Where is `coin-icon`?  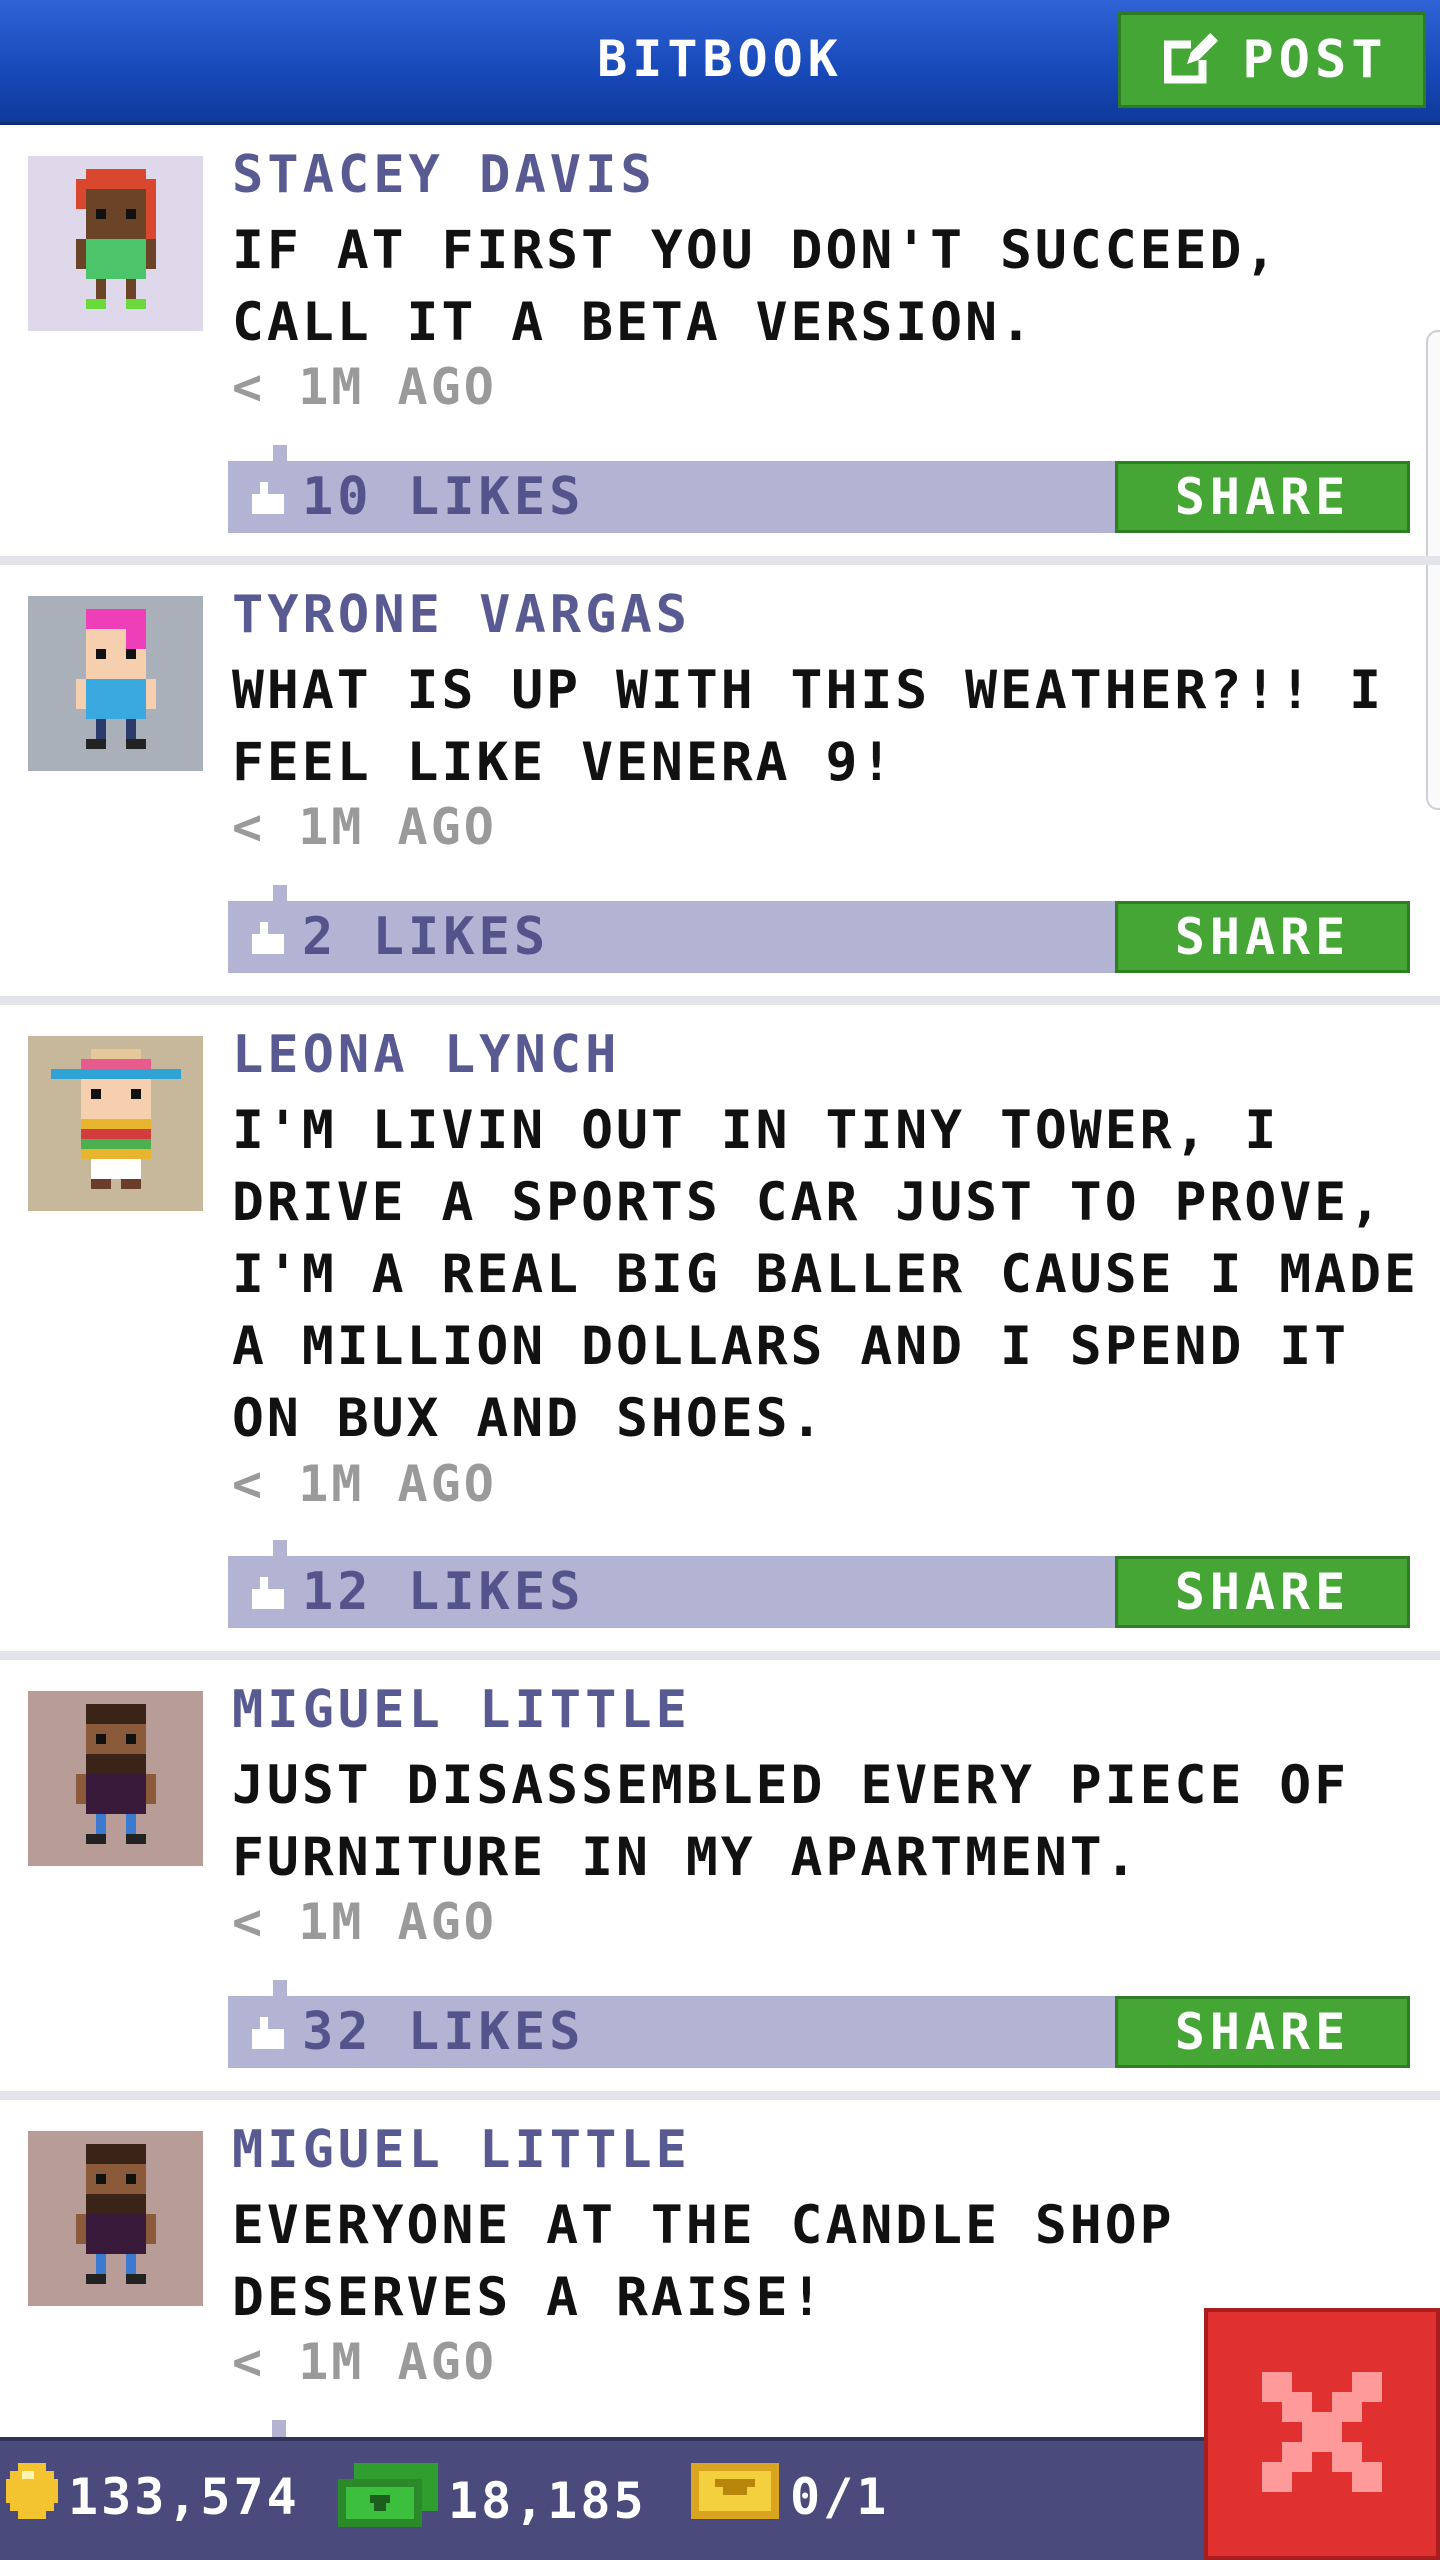
coin-icon is located at coordinates (32, 2497).